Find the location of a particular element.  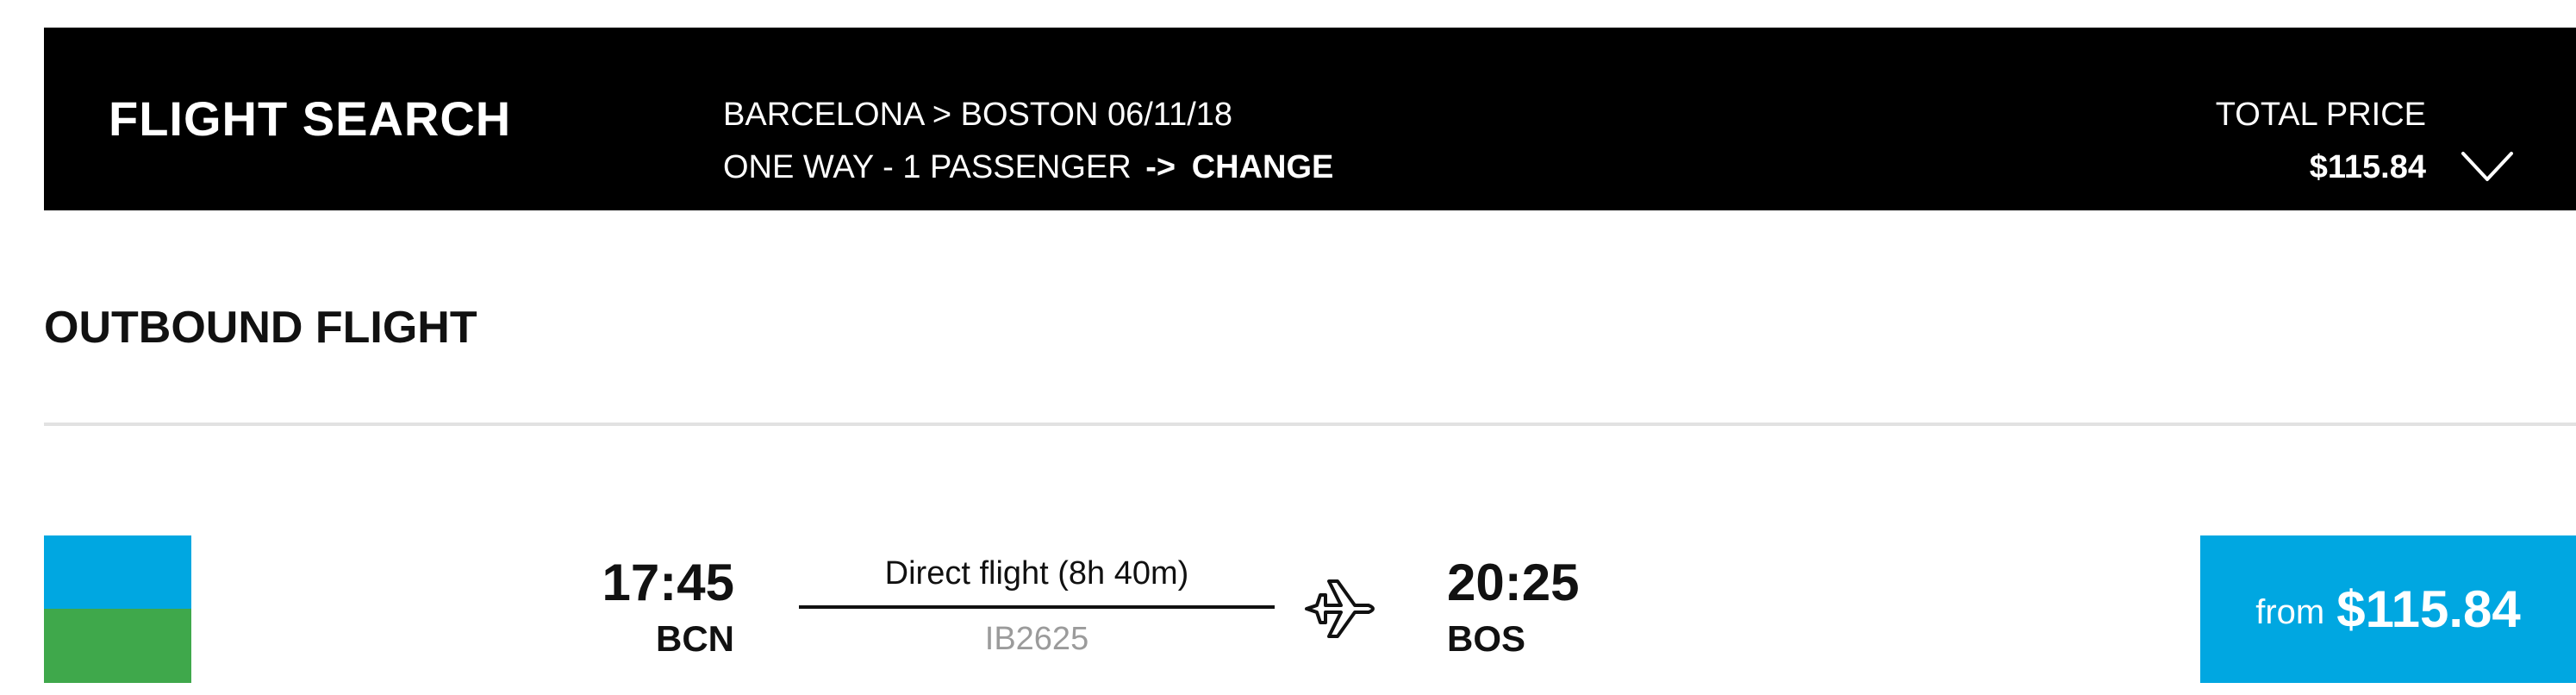

arrival-airport-code: BOS is located at coordinates (1486, 638).